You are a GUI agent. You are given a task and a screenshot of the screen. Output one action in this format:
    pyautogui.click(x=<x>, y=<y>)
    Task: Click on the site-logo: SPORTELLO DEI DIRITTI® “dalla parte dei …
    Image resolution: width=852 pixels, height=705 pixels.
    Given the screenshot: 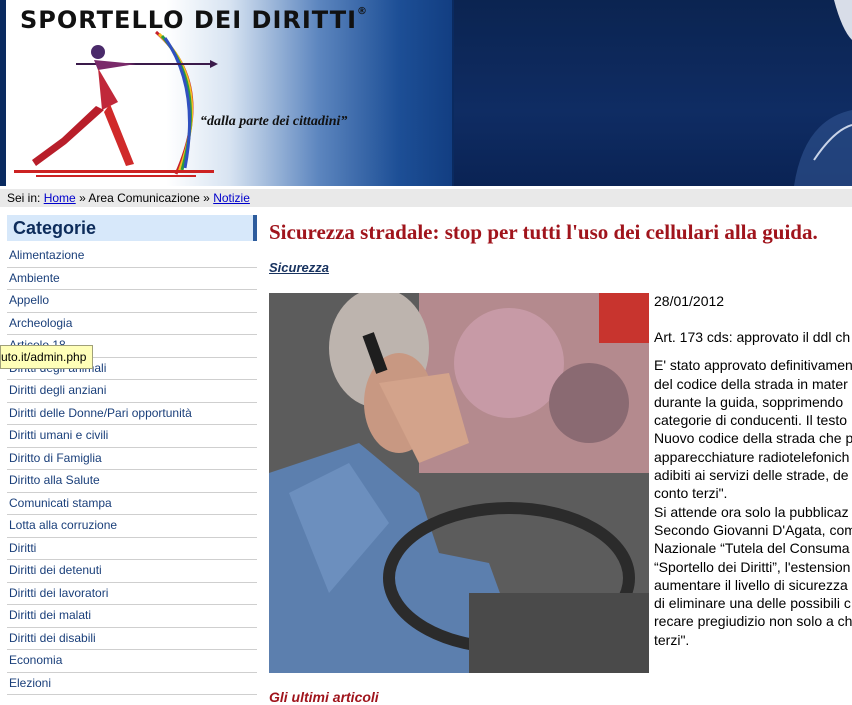 What is the action you would take?
    pyautogui.click(x=229, y=93)
    